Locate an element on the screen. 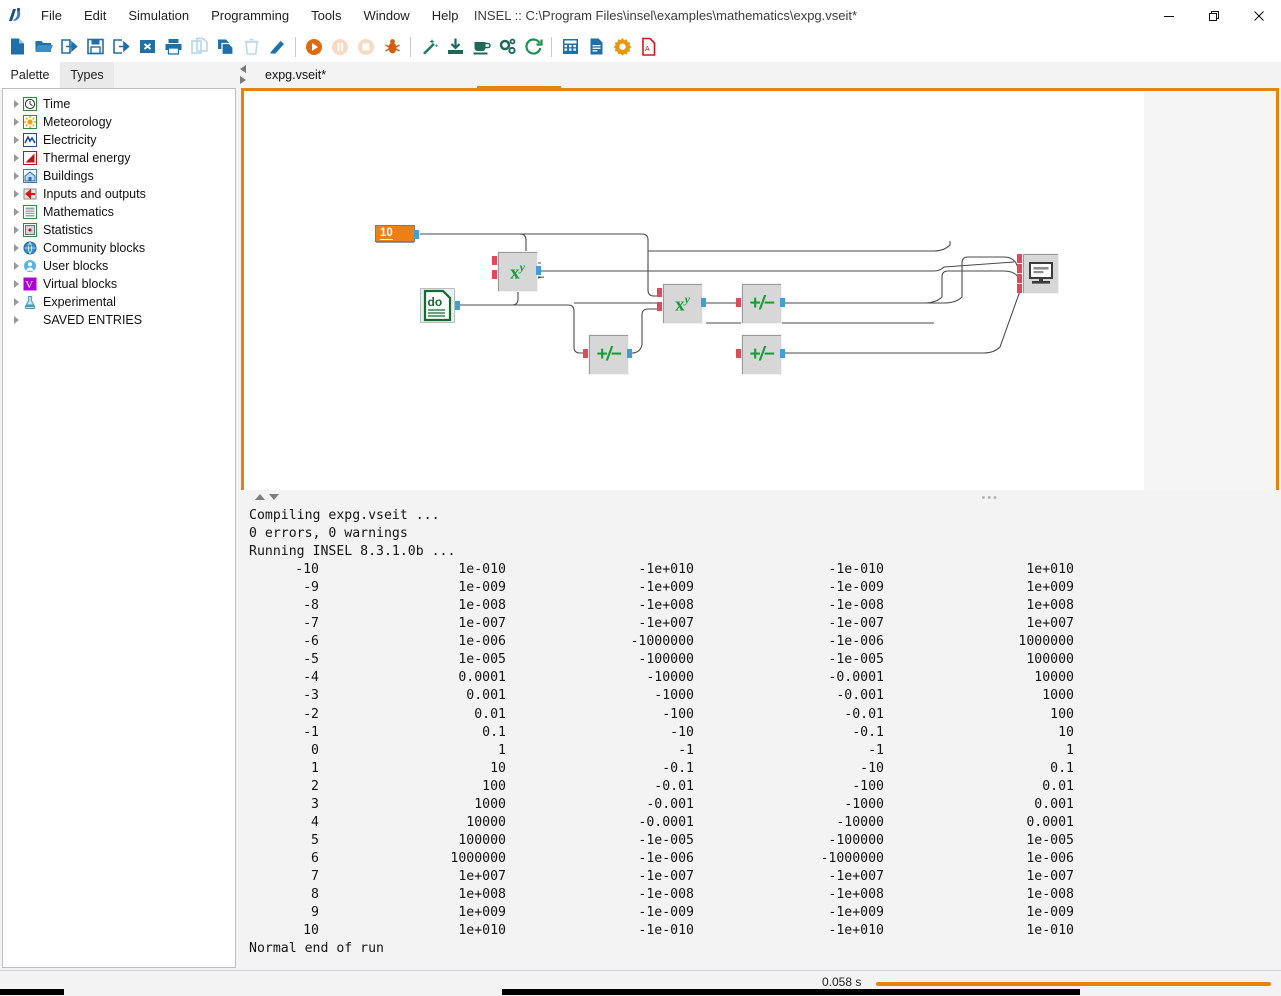  settings-sun-icon is located at coordinates (622, 46).